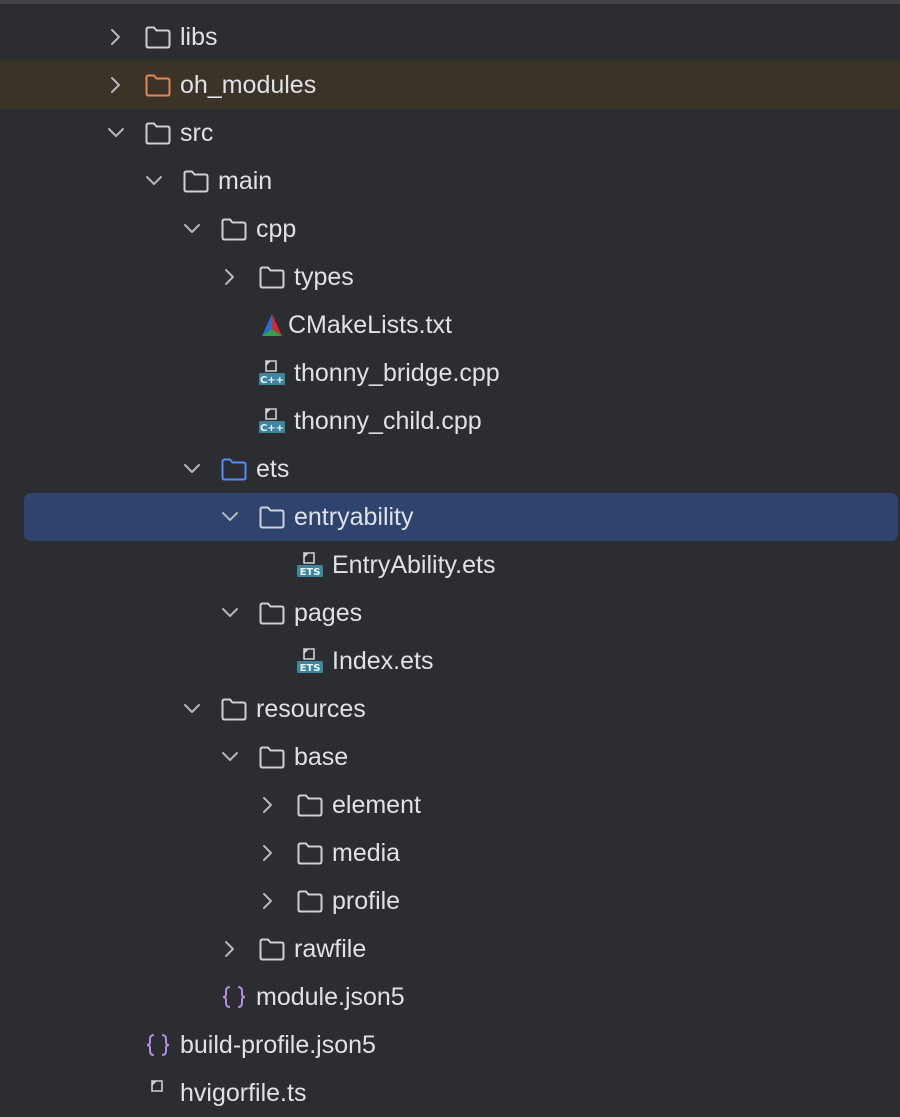 The width and height of the screenshot is (900, 1117). Describe the element at coordinates (330, 997) in the screenshot. I see `tree-row-label: module.json5` at that location.